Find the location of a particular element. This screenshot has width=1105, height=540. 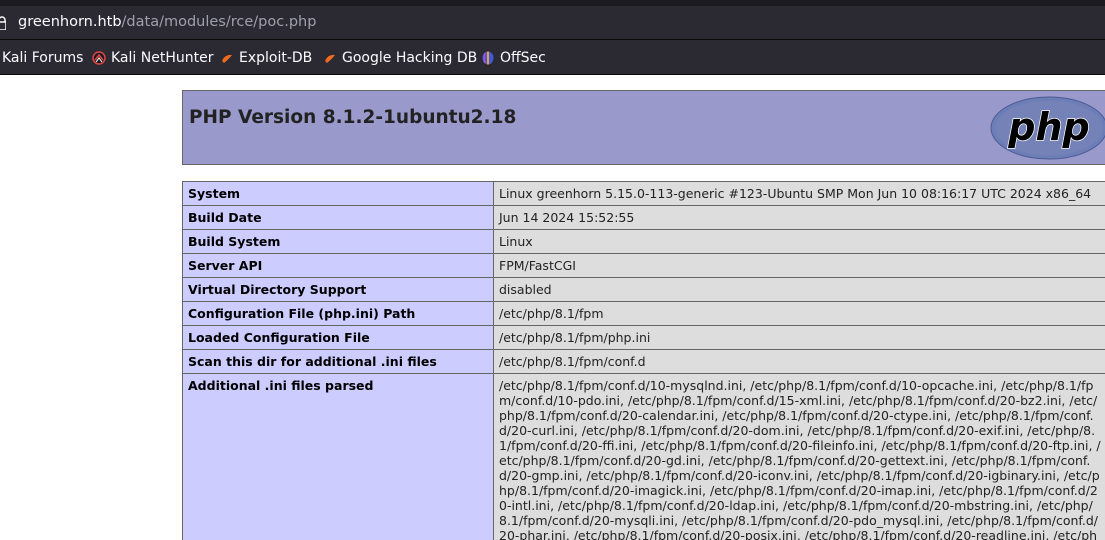

php-logo-icon: php is located at coordinates (1047, 128).